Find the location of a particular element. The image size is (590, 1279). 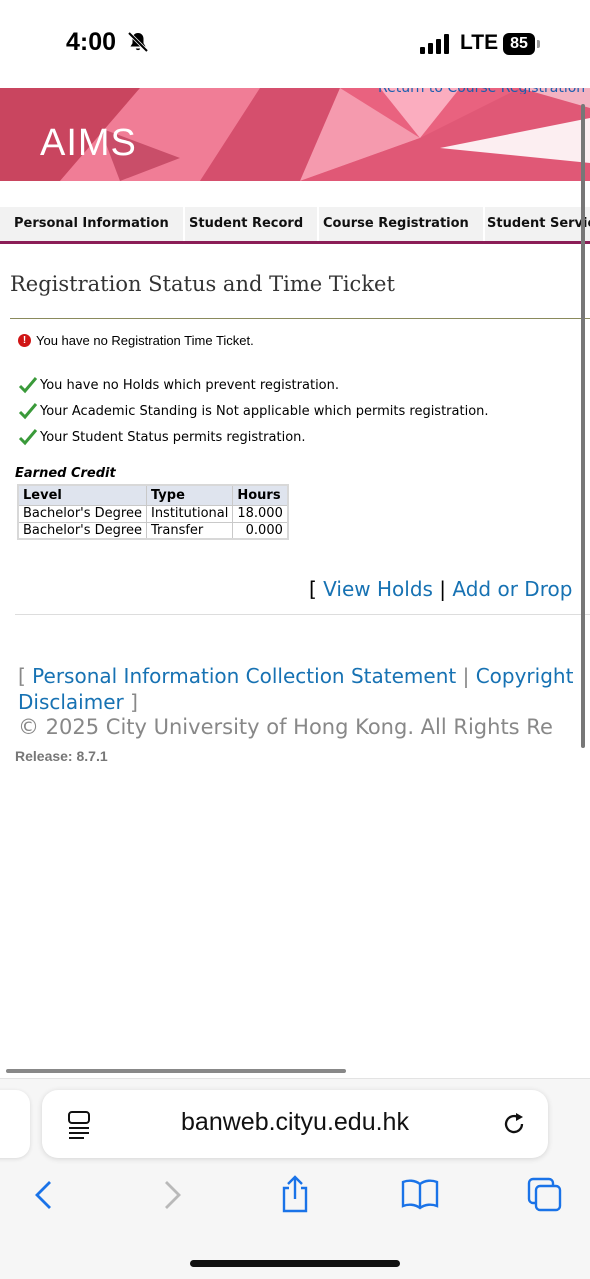

home-indicator is located at coordinates (295, 1263).